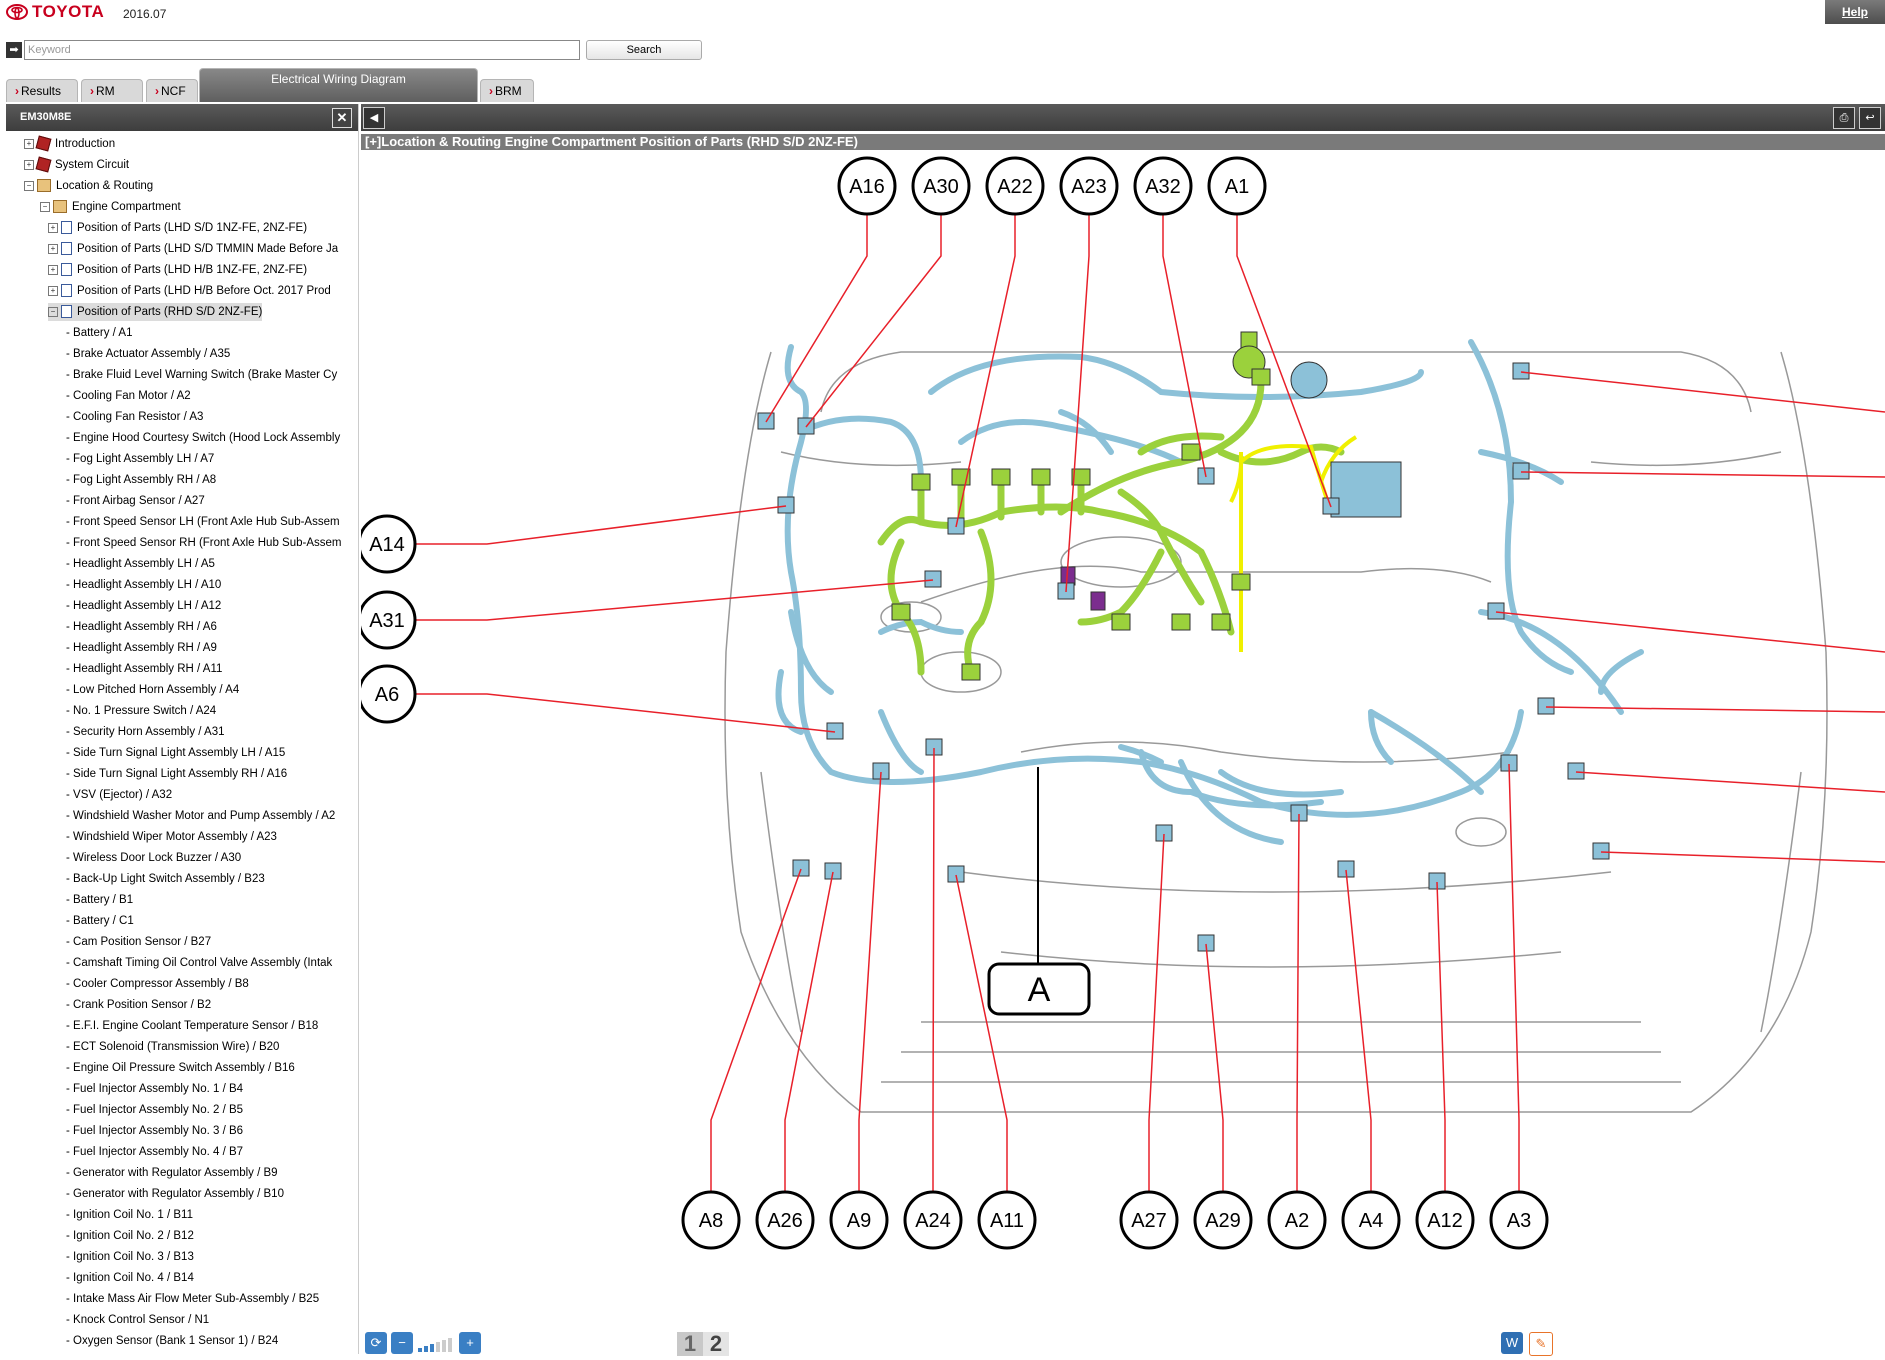 The height and width of the screenshot is (1360, 1885). What do you see at coordinates (1015, 186) in the screenshot?
I see `callout-a22: A22` at bounding box center [1015, 186].